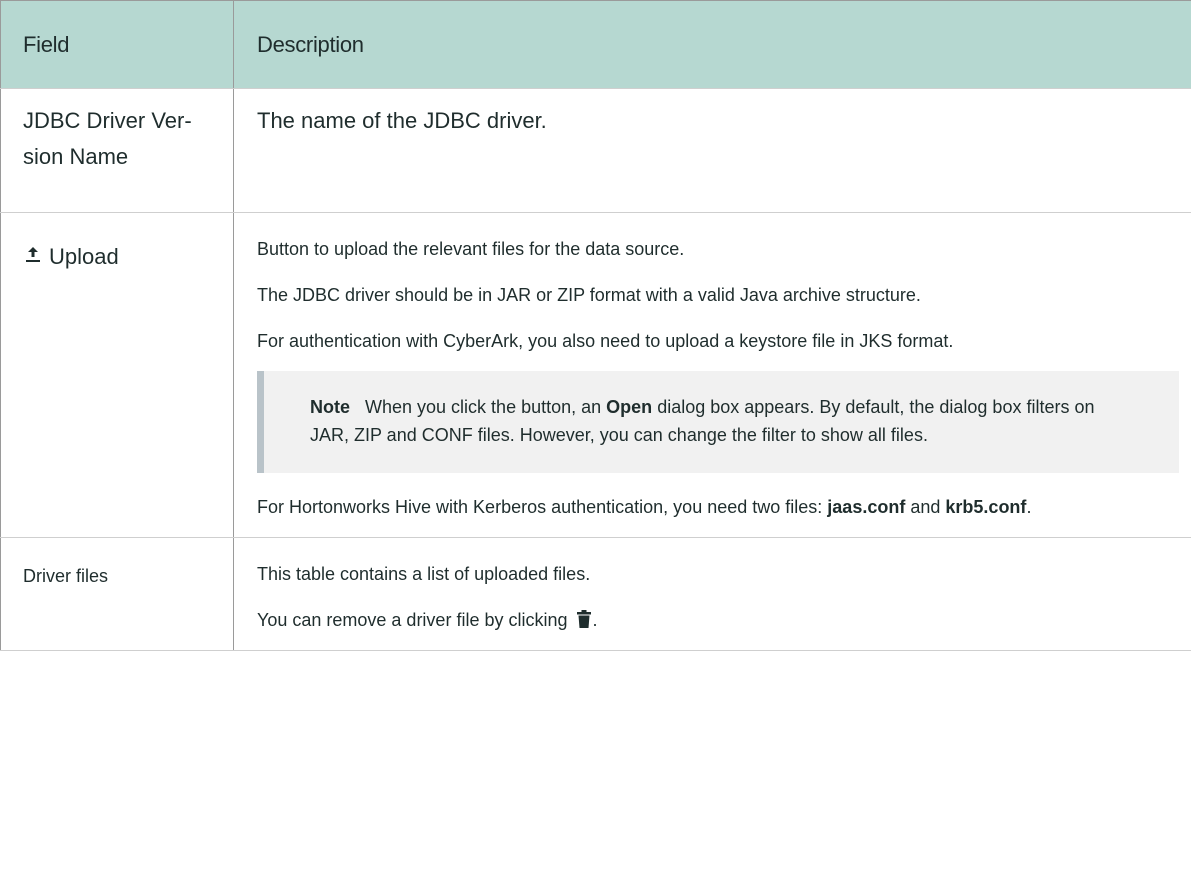 This screenshot has height=873, width=1191. I want to click on note-text: When you click the button, an, so click(483, 407).